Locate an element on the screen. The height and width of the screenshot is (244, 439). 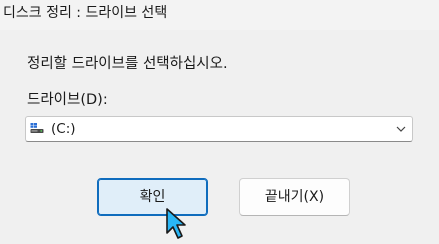
chevron-down-icon is located at coordinates (401, 129).